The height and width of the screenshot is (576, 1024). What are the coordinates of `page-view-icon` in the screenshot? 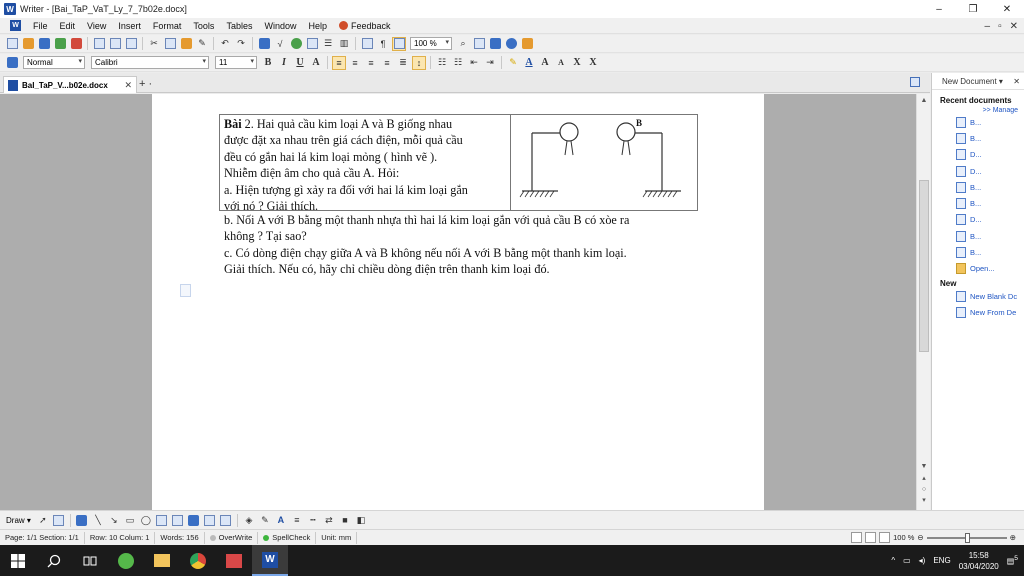 It's located at (399, 43).